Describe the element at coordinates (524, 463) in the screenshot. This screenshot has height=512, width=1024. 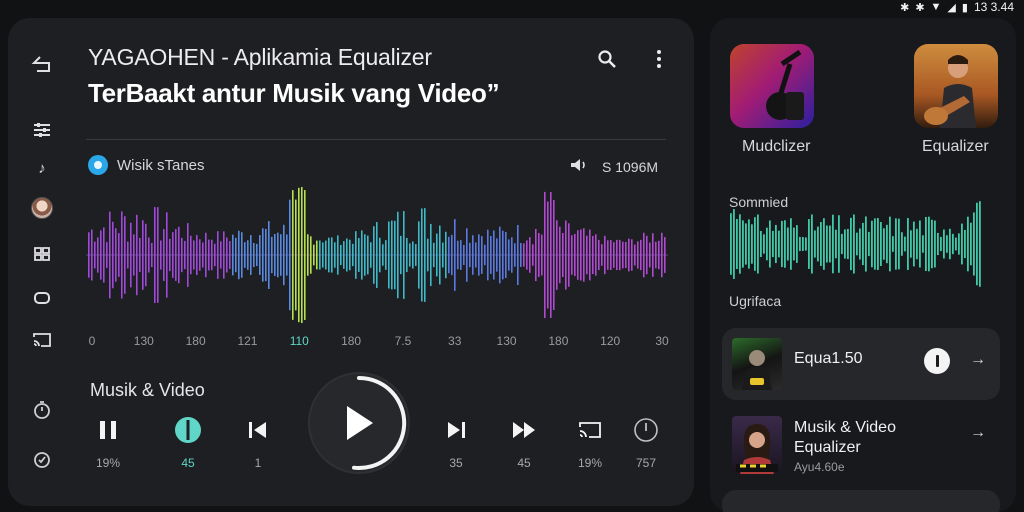
I see `control-label: 45` at that location.